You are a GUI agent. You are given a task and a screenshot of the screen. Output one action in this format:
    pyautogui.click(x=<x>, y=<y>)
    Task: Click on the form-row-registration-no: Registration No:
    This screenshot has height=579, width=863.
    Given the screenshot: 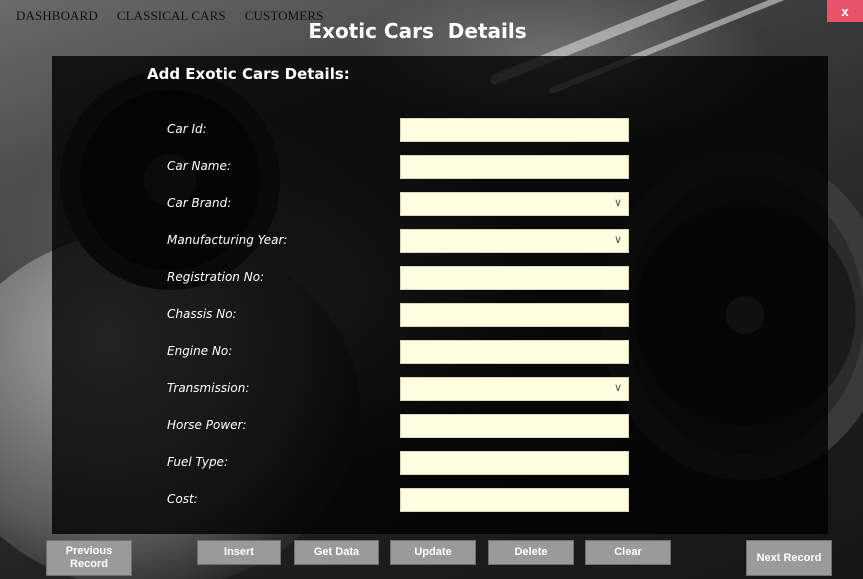 What is the action you would take?
    pyautogui.click(x=440, y=278)
    